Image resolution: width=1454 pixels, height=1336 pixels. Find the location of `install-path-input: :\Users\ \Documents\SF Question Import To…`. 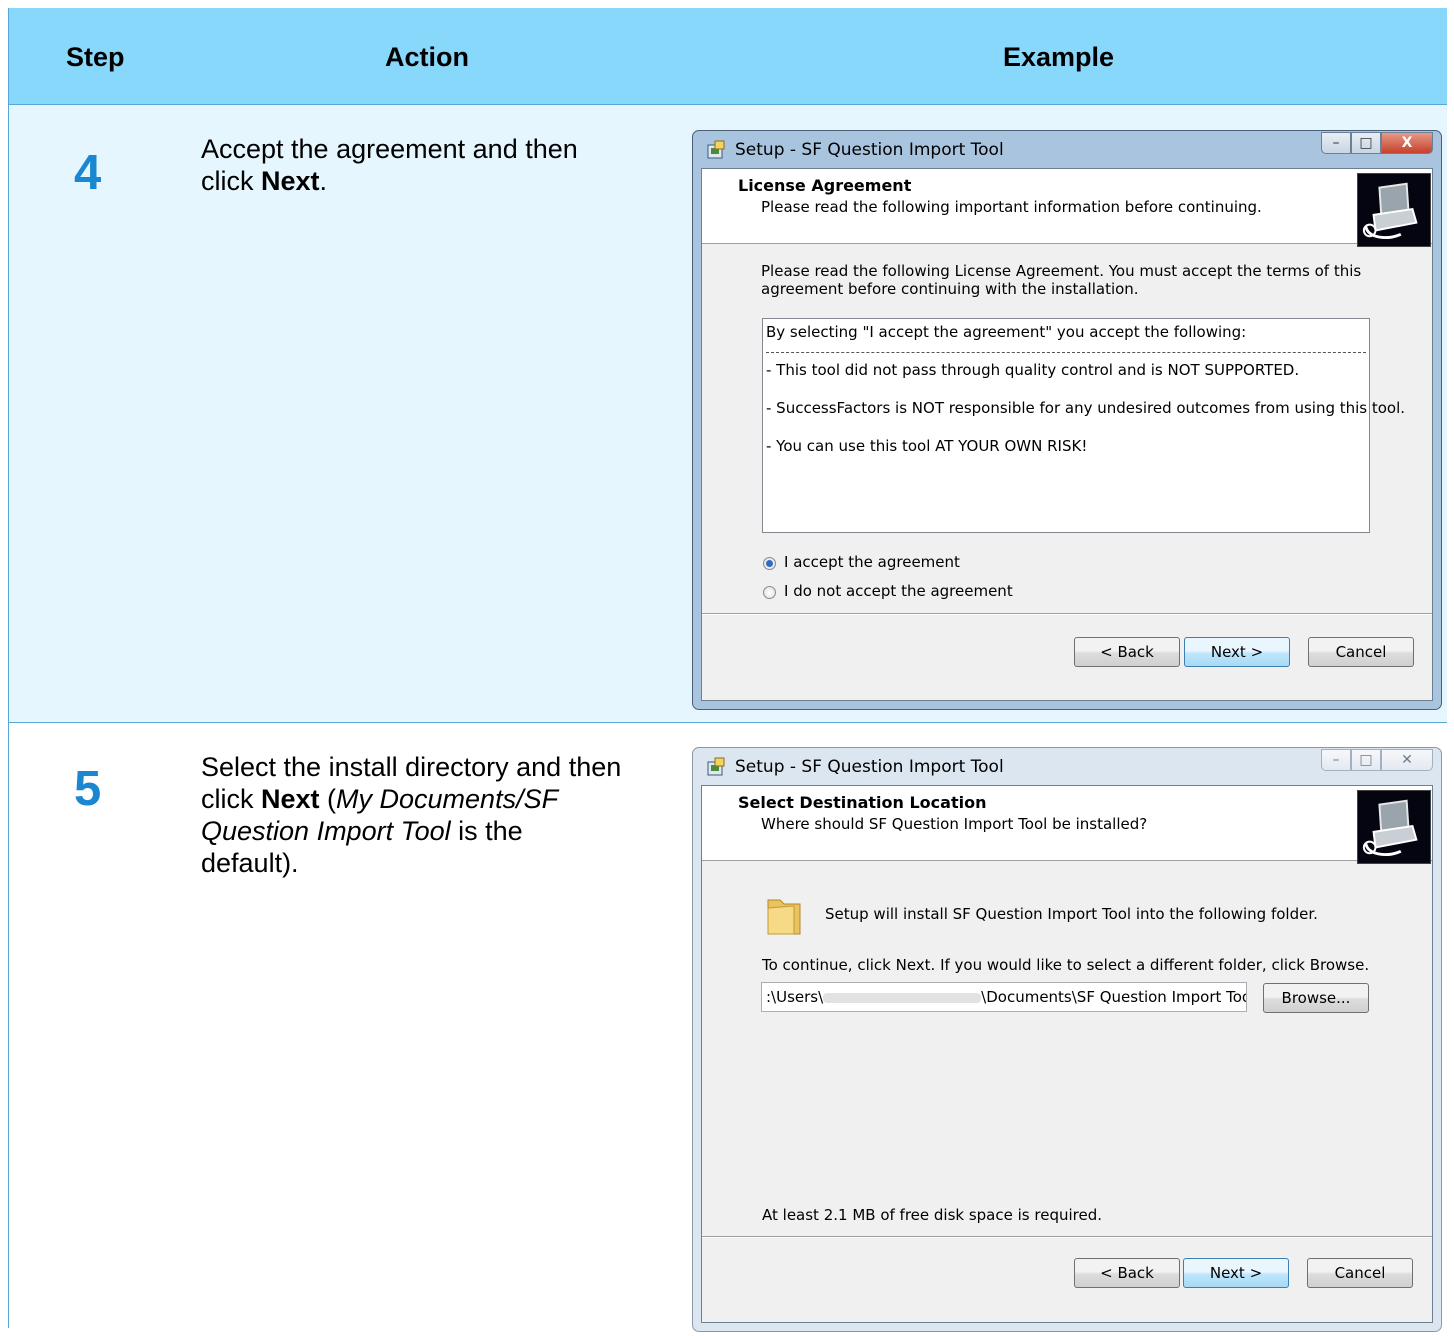

install-path-input: :\Users\ \Documents\SF Question Import To… is located at coordinates (1004, 997).